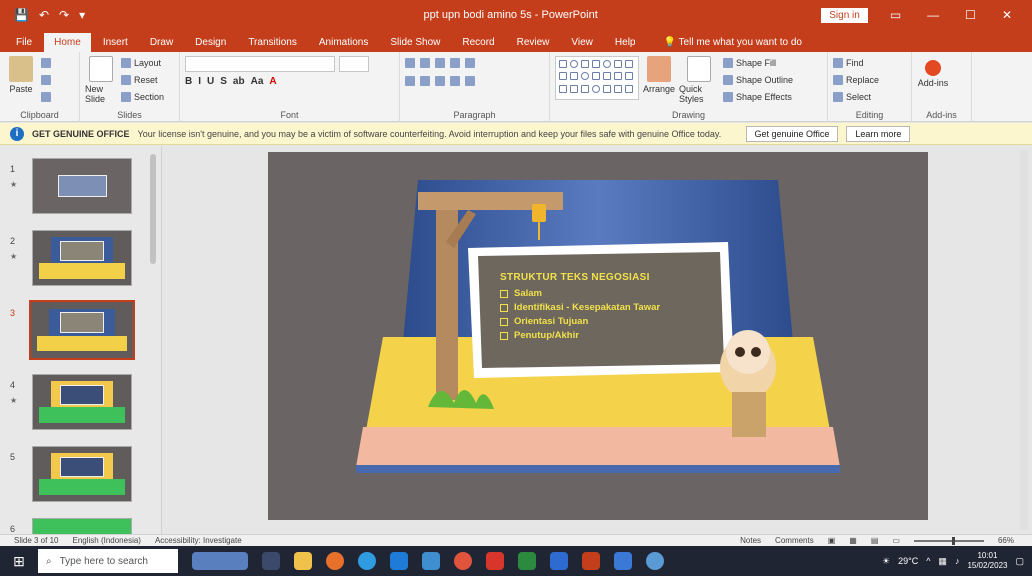 Image resolution: width=1032 pixels, height=576 pixels. What do you see at coordinates (895, 15) in the screenshot?
I see `ribbon-display-icon: ▭` at bounding box center [895, 15].